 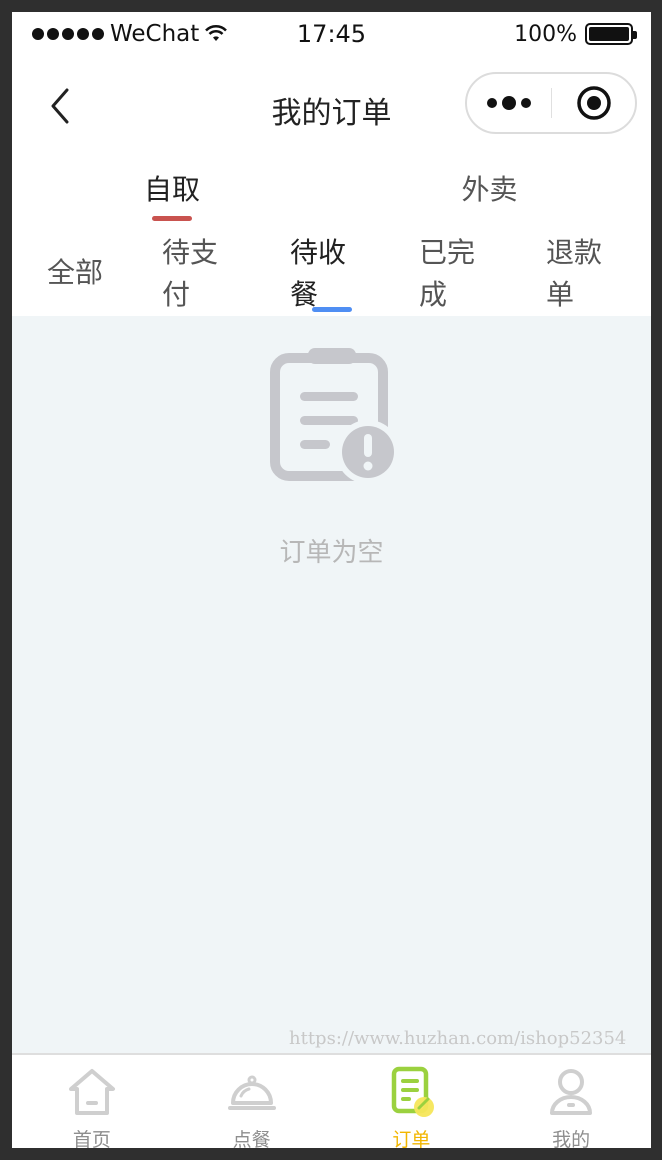 I want to click on chevron-left-icon, so click(x=60, y=106).